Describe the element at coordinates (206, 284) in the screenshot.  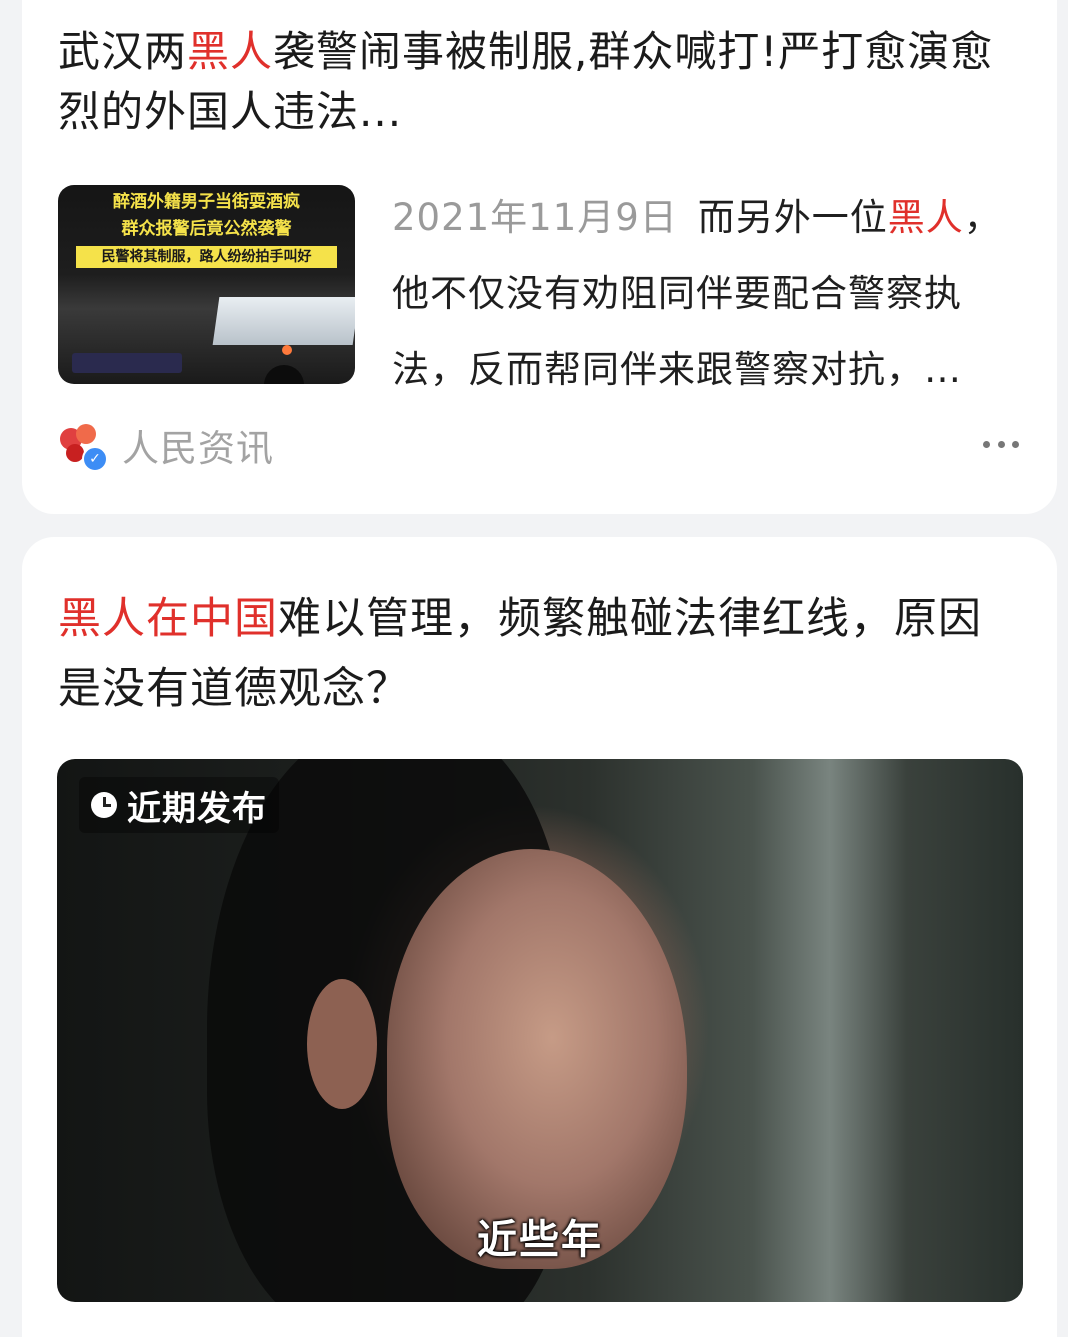
I see `article-thumbnail: 醉酒外籍男子当街耍酒疯 群众报警后竟公然袭警 民警将其制服，路人纷纷拍手叫好` at that location.